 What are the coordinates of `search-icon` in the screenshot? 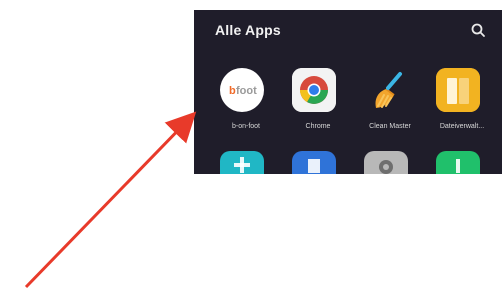 It's located at (478, 30).